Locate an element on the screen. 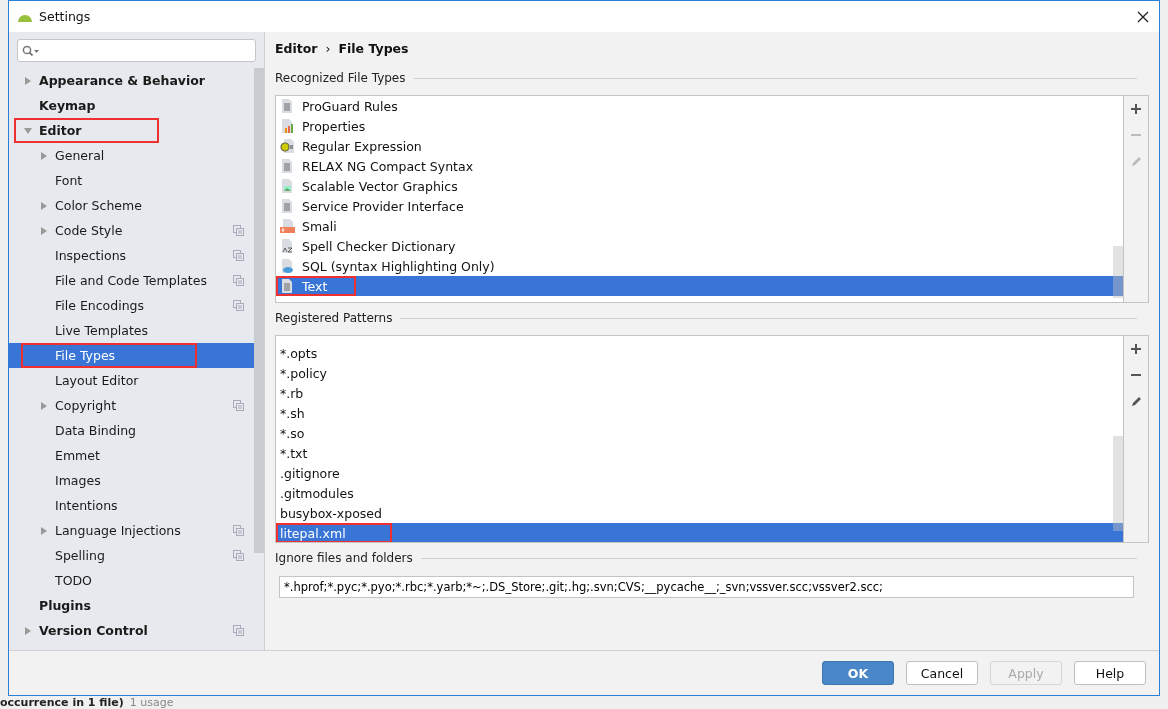  search-icon is located at coordinates (31, 50).